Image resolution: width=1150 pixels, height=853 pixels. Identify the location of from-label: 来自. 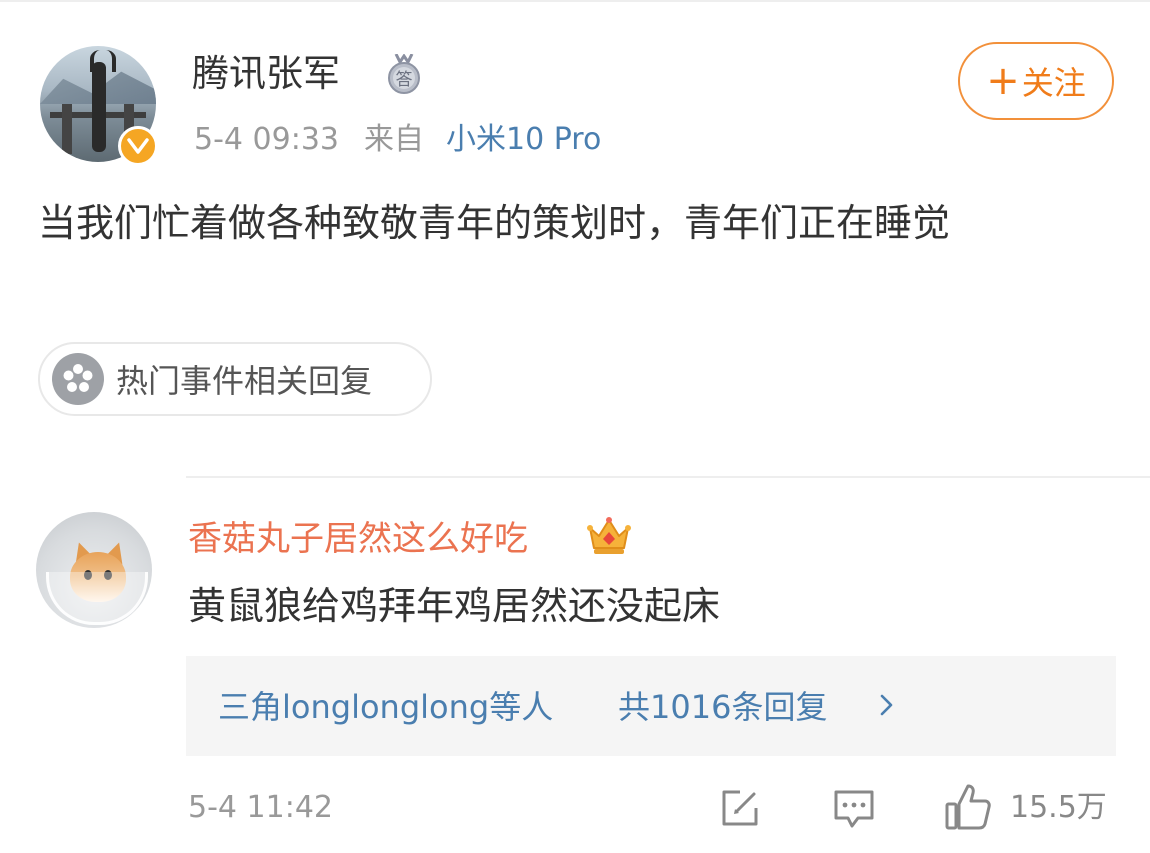
(394, 139).